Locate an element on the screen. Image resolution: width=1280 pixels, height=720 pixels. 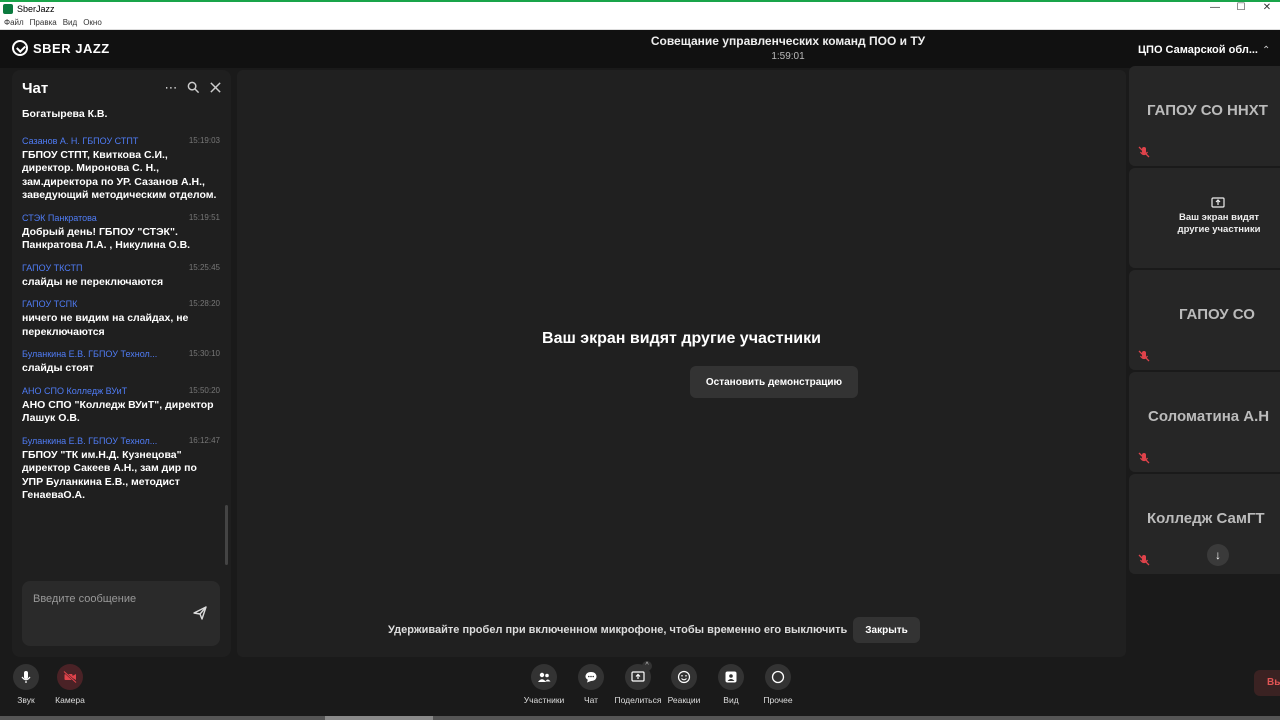
participant-name: Колледж СамГТ is located at coordinates (1206, 518).